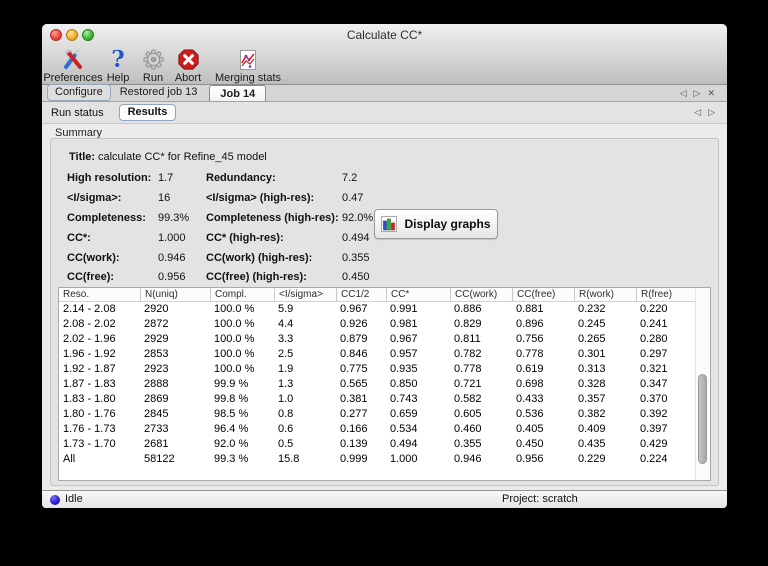 This screenshot has width=768, height=566. What do you see at coordinates (99, 294) in the screenshot?
I see `column-header: Reso.` at bounding box center [99, 294].